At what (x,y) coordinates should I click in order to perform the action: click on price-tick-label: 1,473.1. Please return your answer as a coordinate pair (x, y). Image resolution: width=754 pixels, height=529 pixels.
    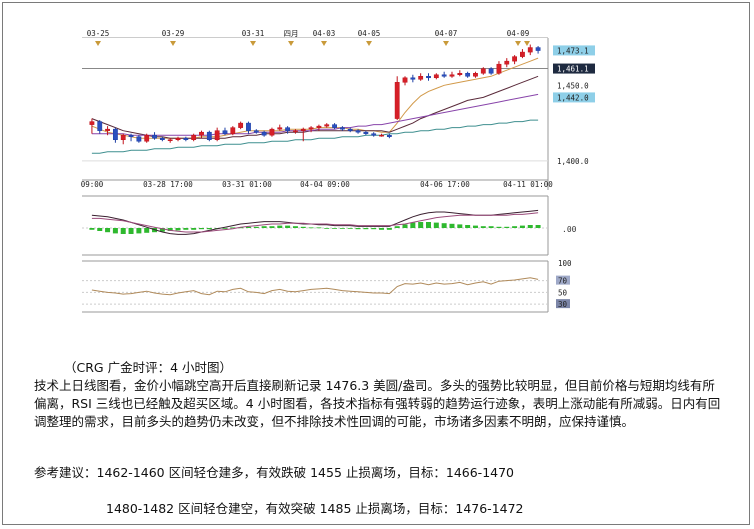
    Looking at the image, I should click on (573, 50).